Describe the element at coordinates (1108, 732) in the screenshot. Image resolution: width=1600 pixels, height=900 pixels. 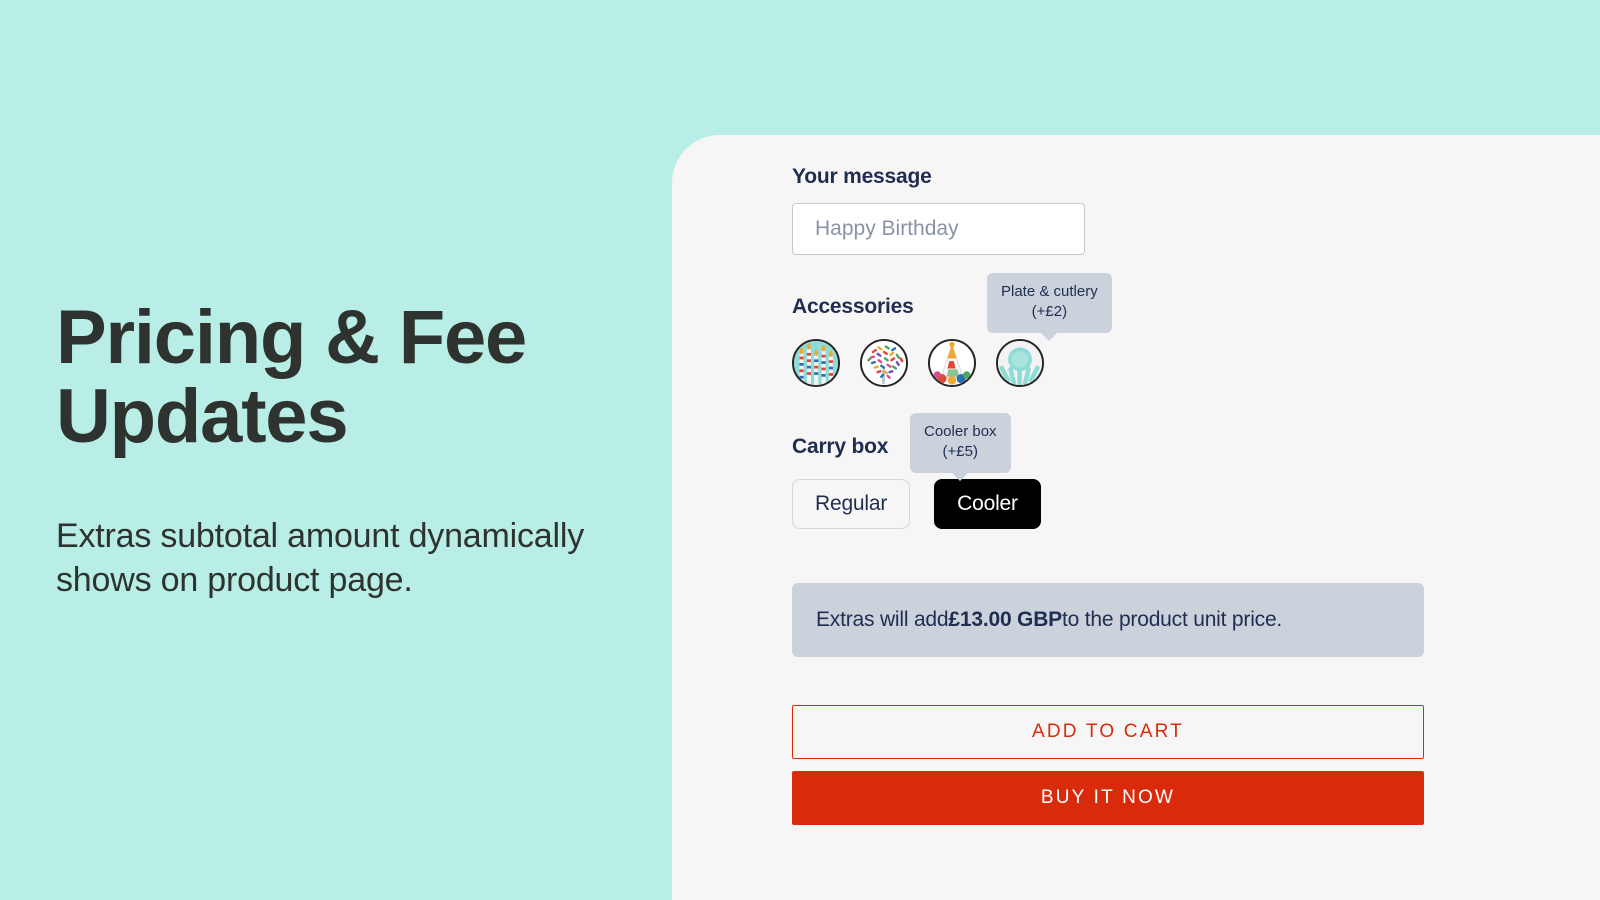
I see `add-to-cart-button: ADD TO CART` at that location.